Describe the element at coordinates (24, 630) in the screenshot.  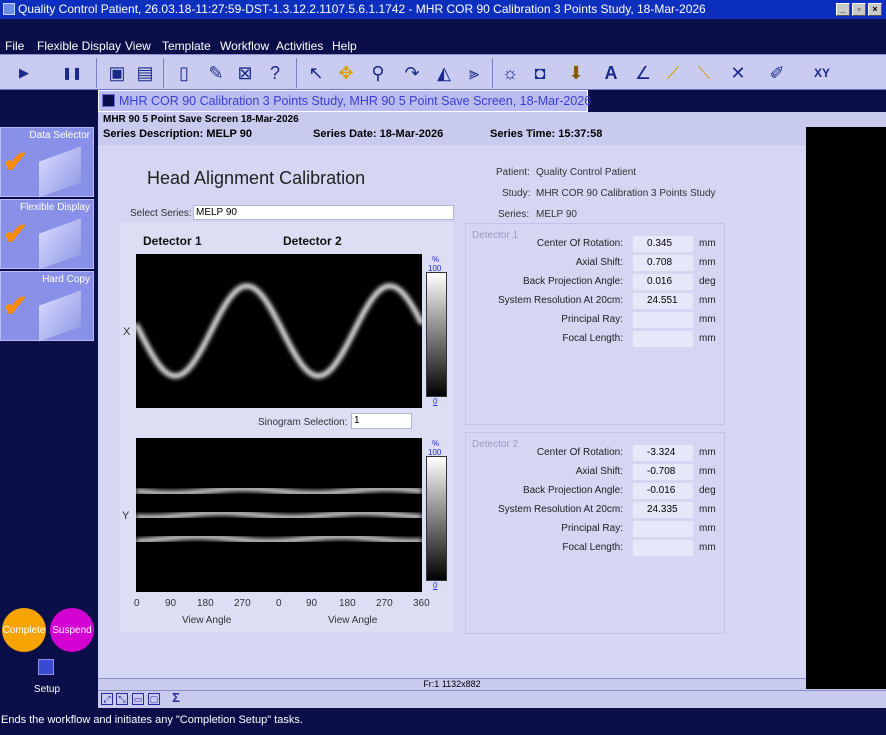
I see `complete-button: Complete` at that location.